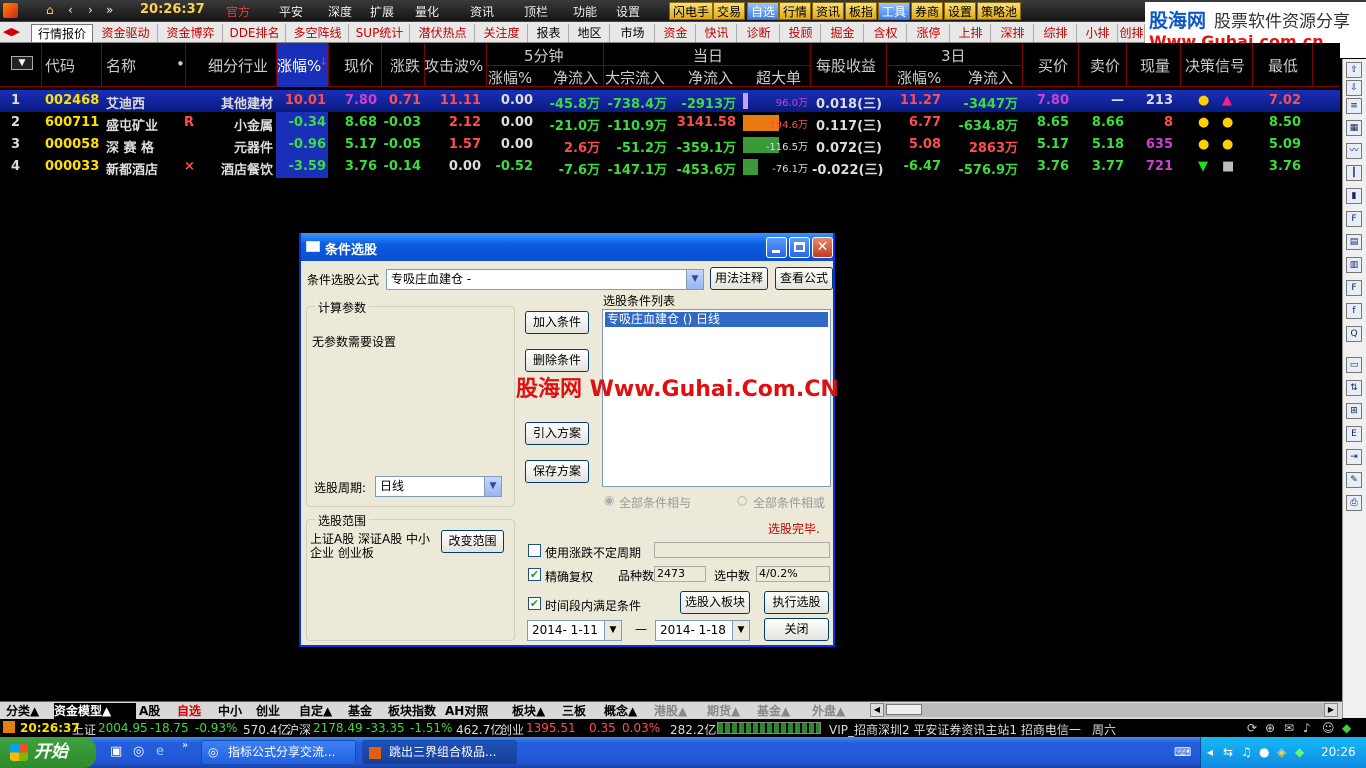  I want to click on more-icon: », so click(109, 10).